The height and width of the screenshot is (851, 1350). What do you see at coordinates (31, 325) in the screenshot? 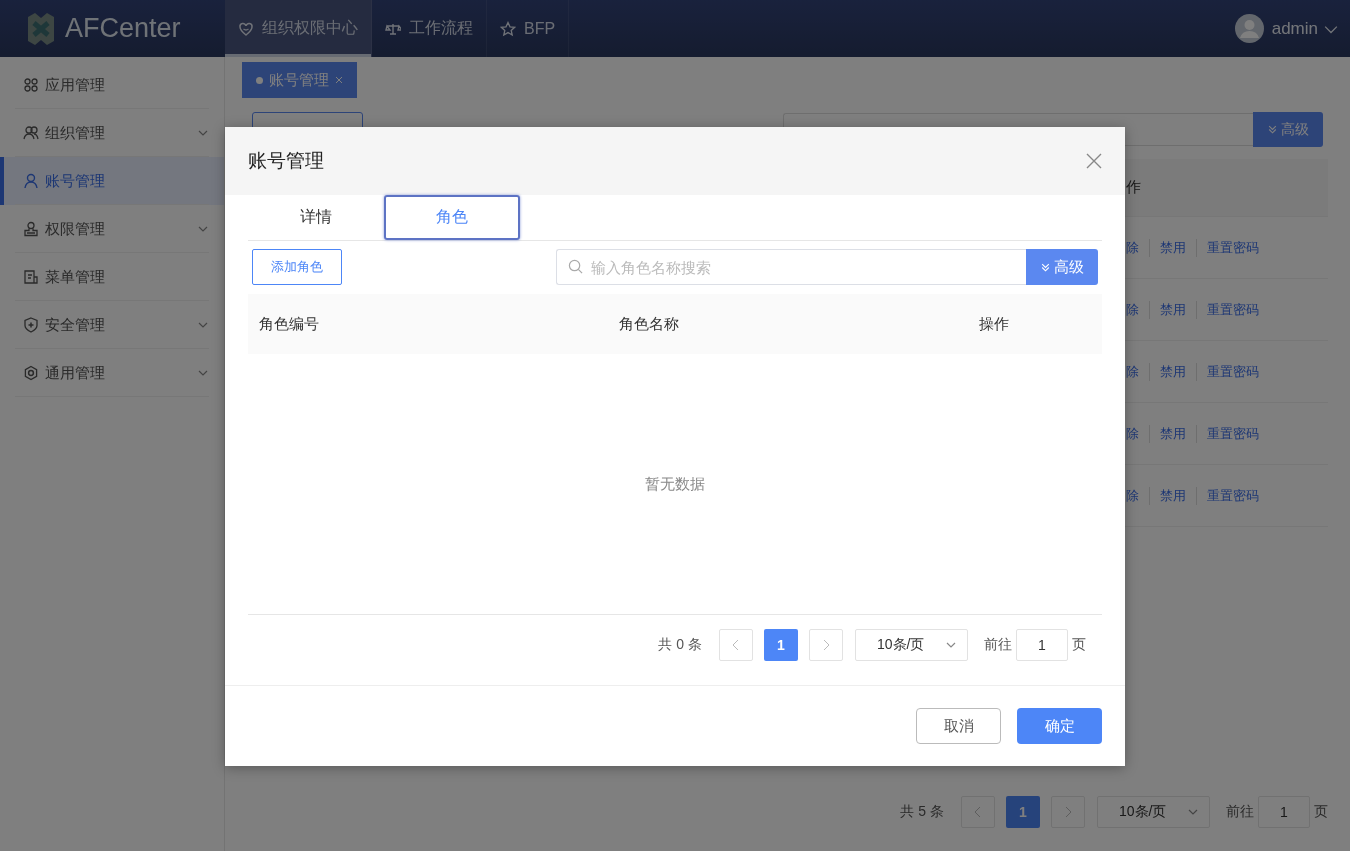
I see `shield-icon` at bounding box center [31, 325].